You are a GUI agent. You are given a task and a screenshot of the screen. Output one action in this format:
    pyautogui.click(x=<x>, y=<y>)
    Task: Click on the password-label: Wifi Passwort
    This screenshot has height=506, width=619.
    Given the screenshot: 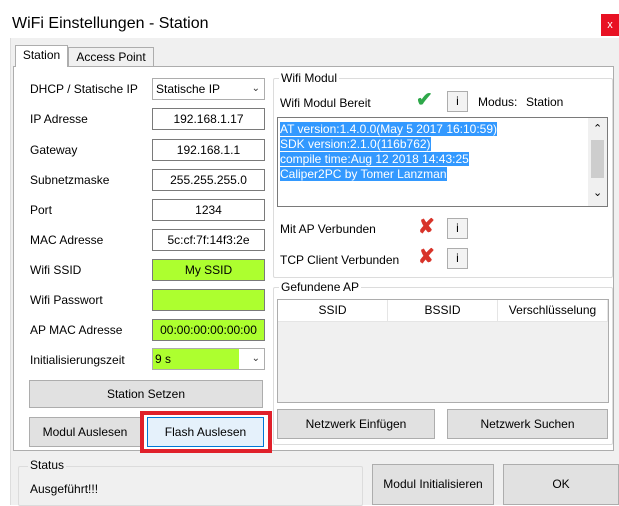 What is the action you would take?
    pyautogui.click(x=66, y=300)
    